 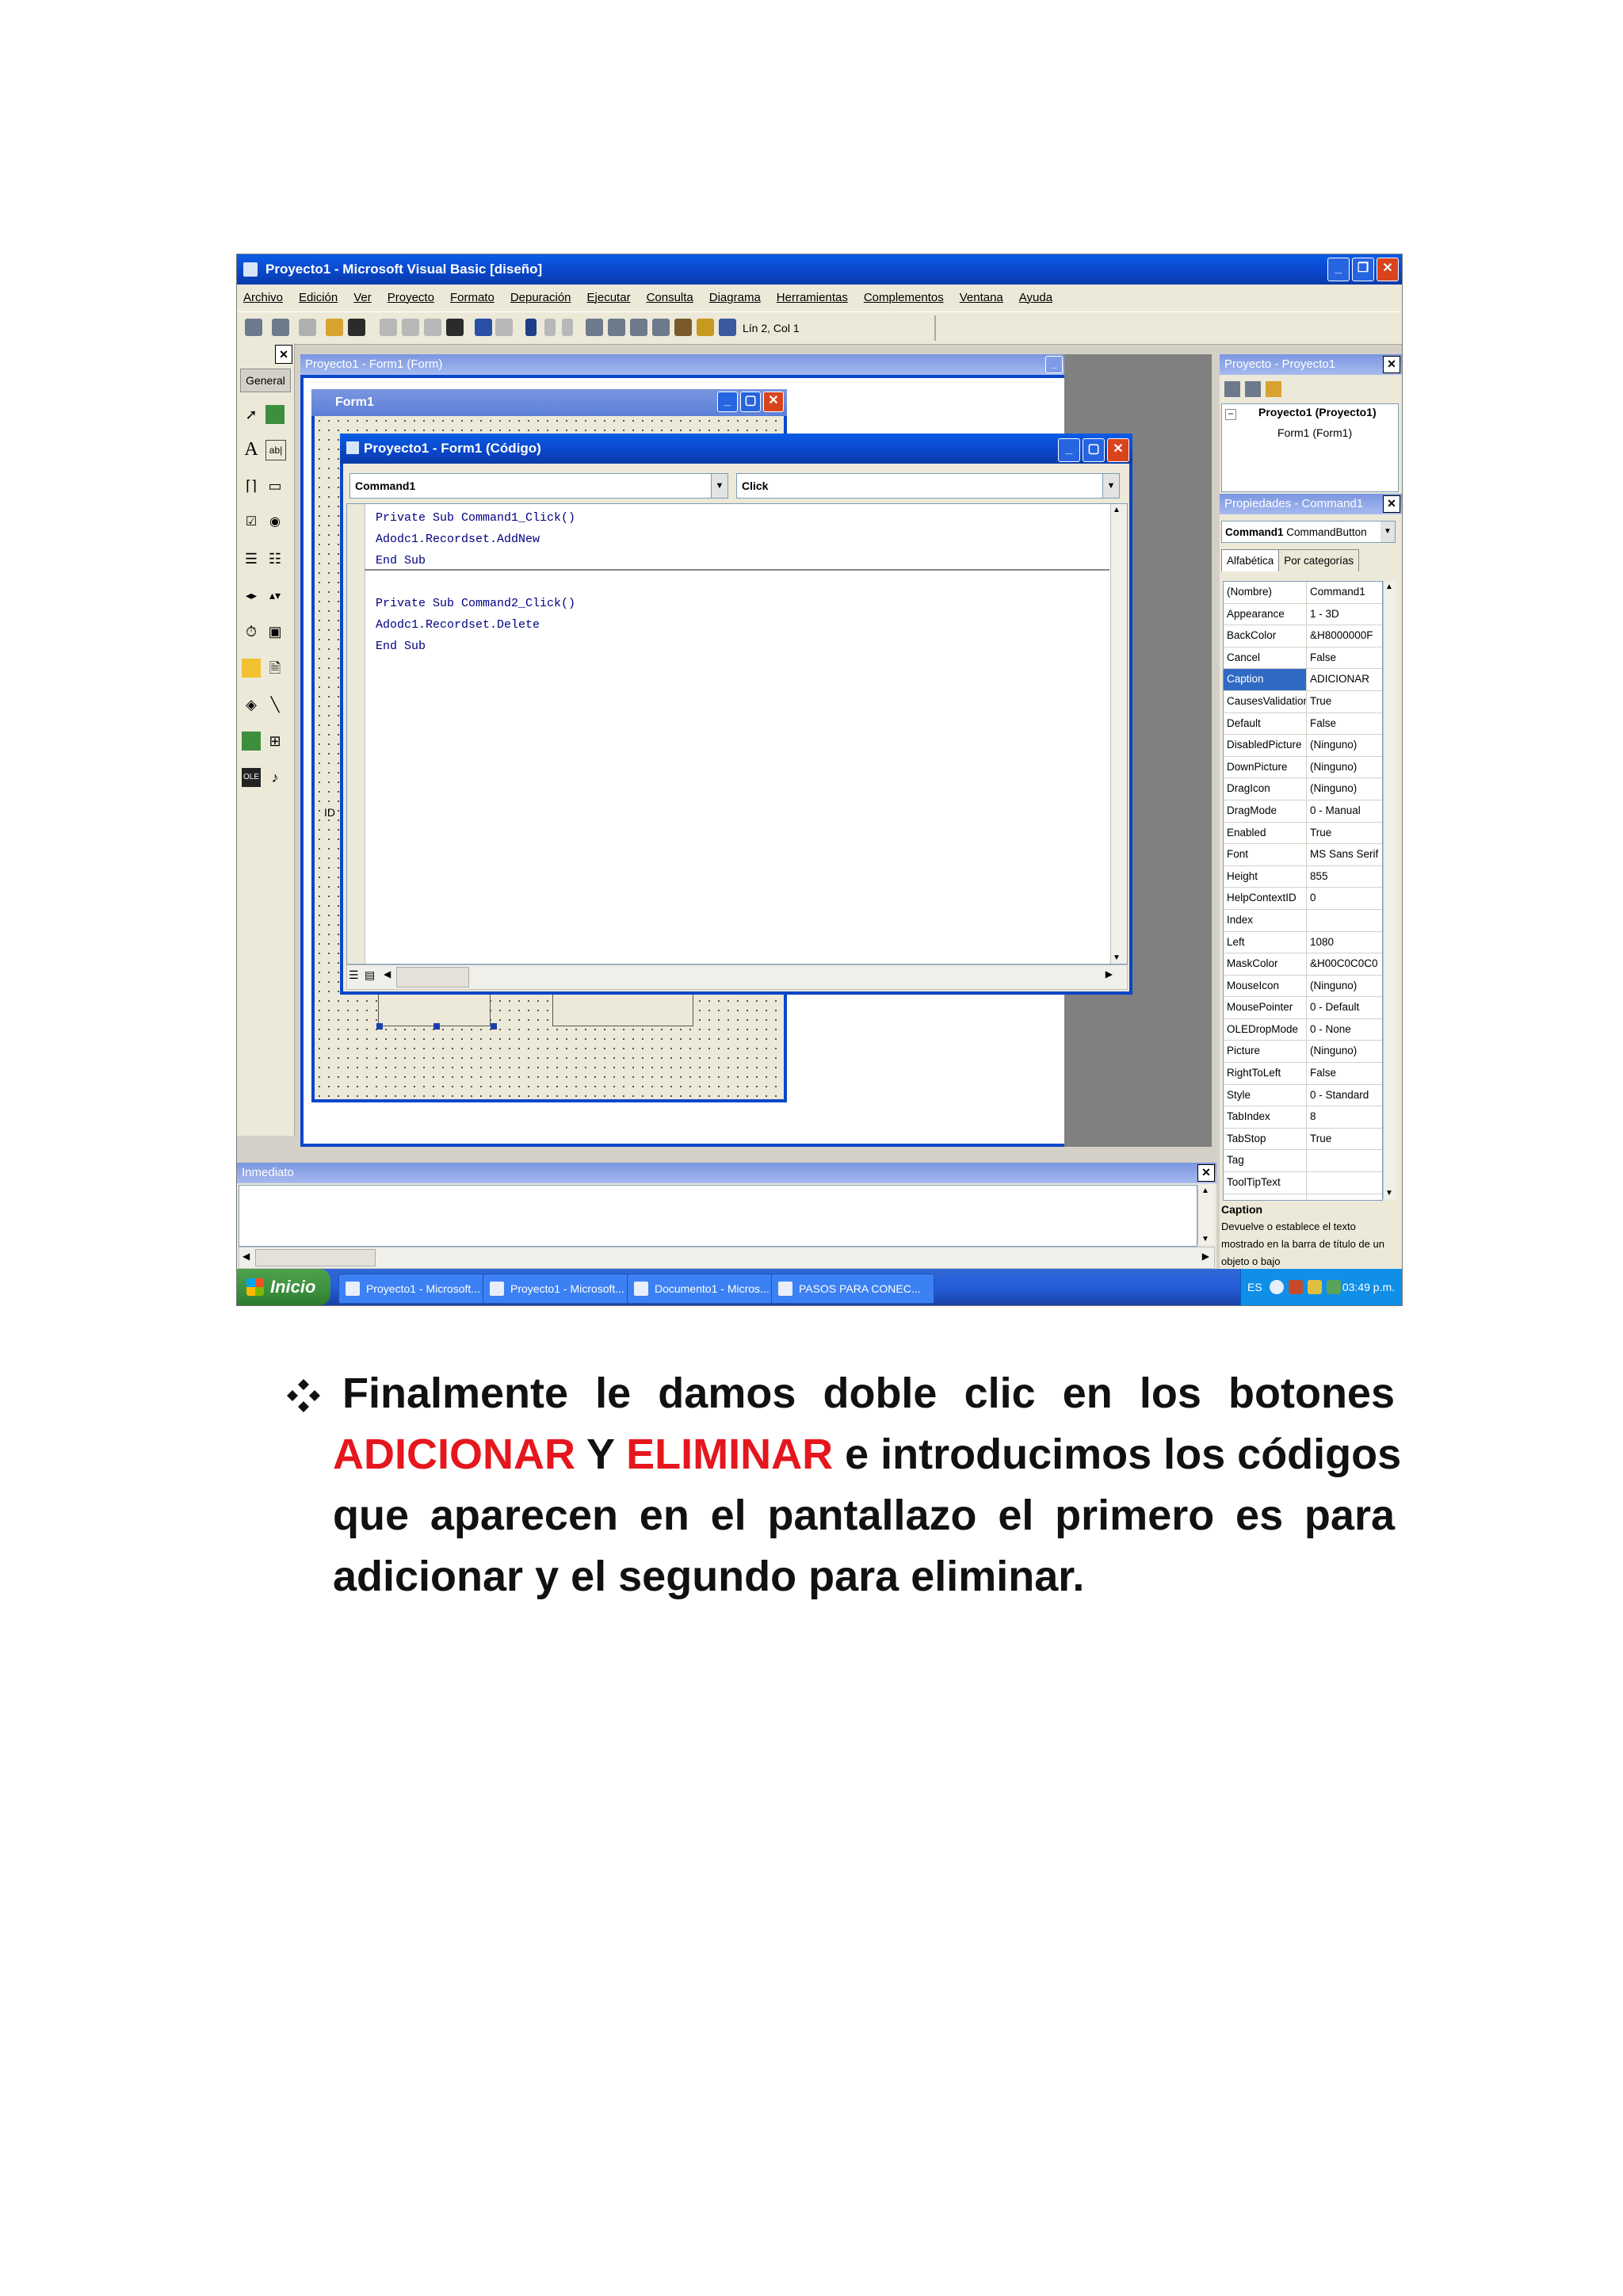 What do you see at coordinates (1303, 942) in the screenshot?
I see `property-row: Left 1080` at bounding box center [1303, 942].